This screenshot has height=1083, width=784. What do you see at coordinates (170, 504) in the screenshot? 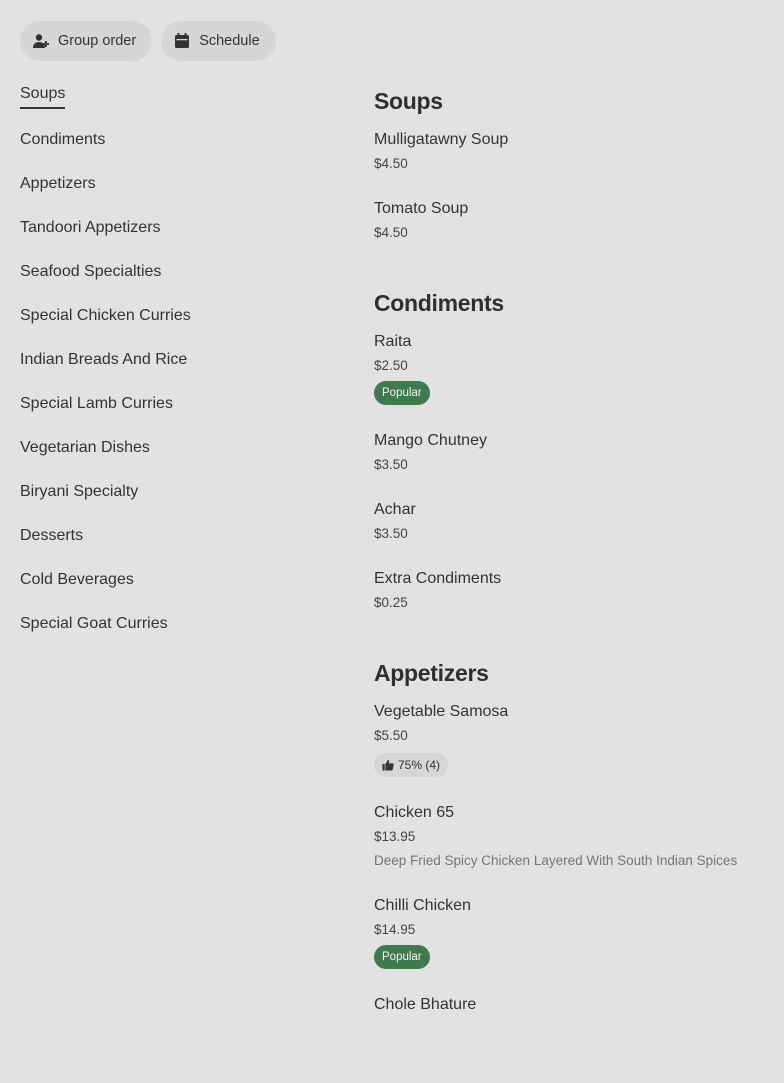
I see `sidebar-item-biryani-specialty: Biryani Specialty` at bounding box center [170, 504].